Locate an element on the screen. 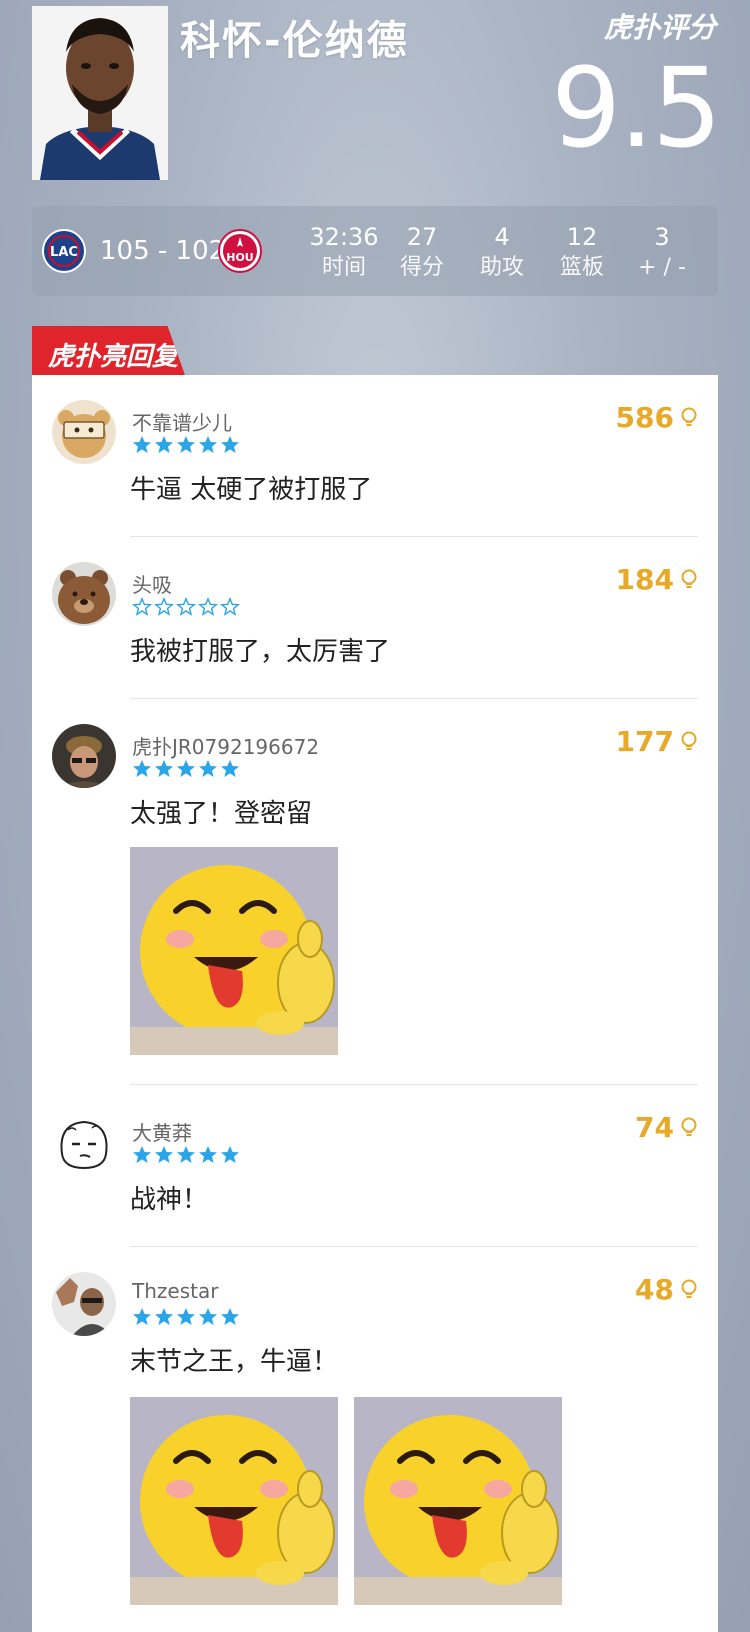 This screenshot has height=1632, width=750. home-team-logo-icon: LAC is located at coordinates (64, 251).